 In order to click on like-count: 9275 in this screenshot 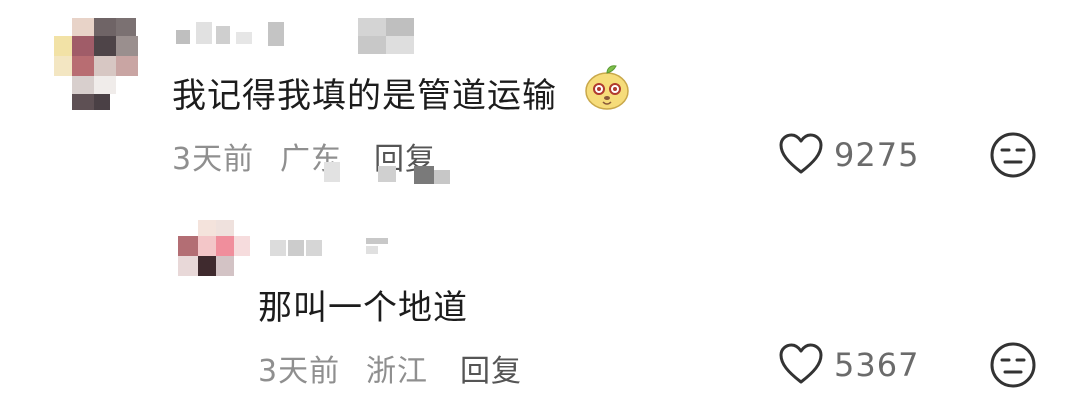, I will do `click(877, 155)`.